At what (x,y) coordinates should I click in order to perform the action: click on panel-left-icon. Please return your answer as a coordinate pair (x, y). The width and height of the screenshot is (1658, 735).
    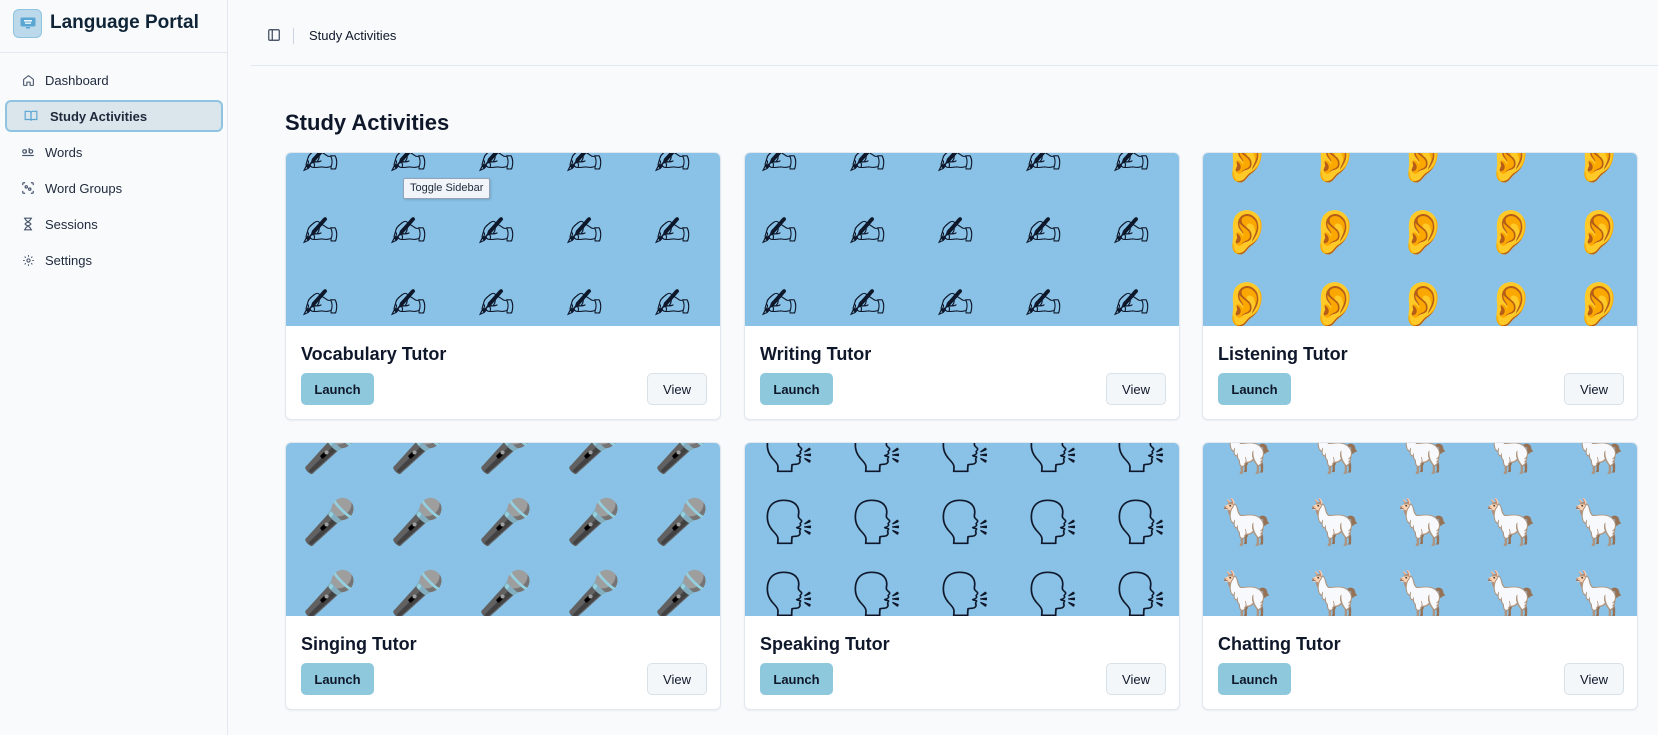
    Looking at the image, I should click on (274, 35).